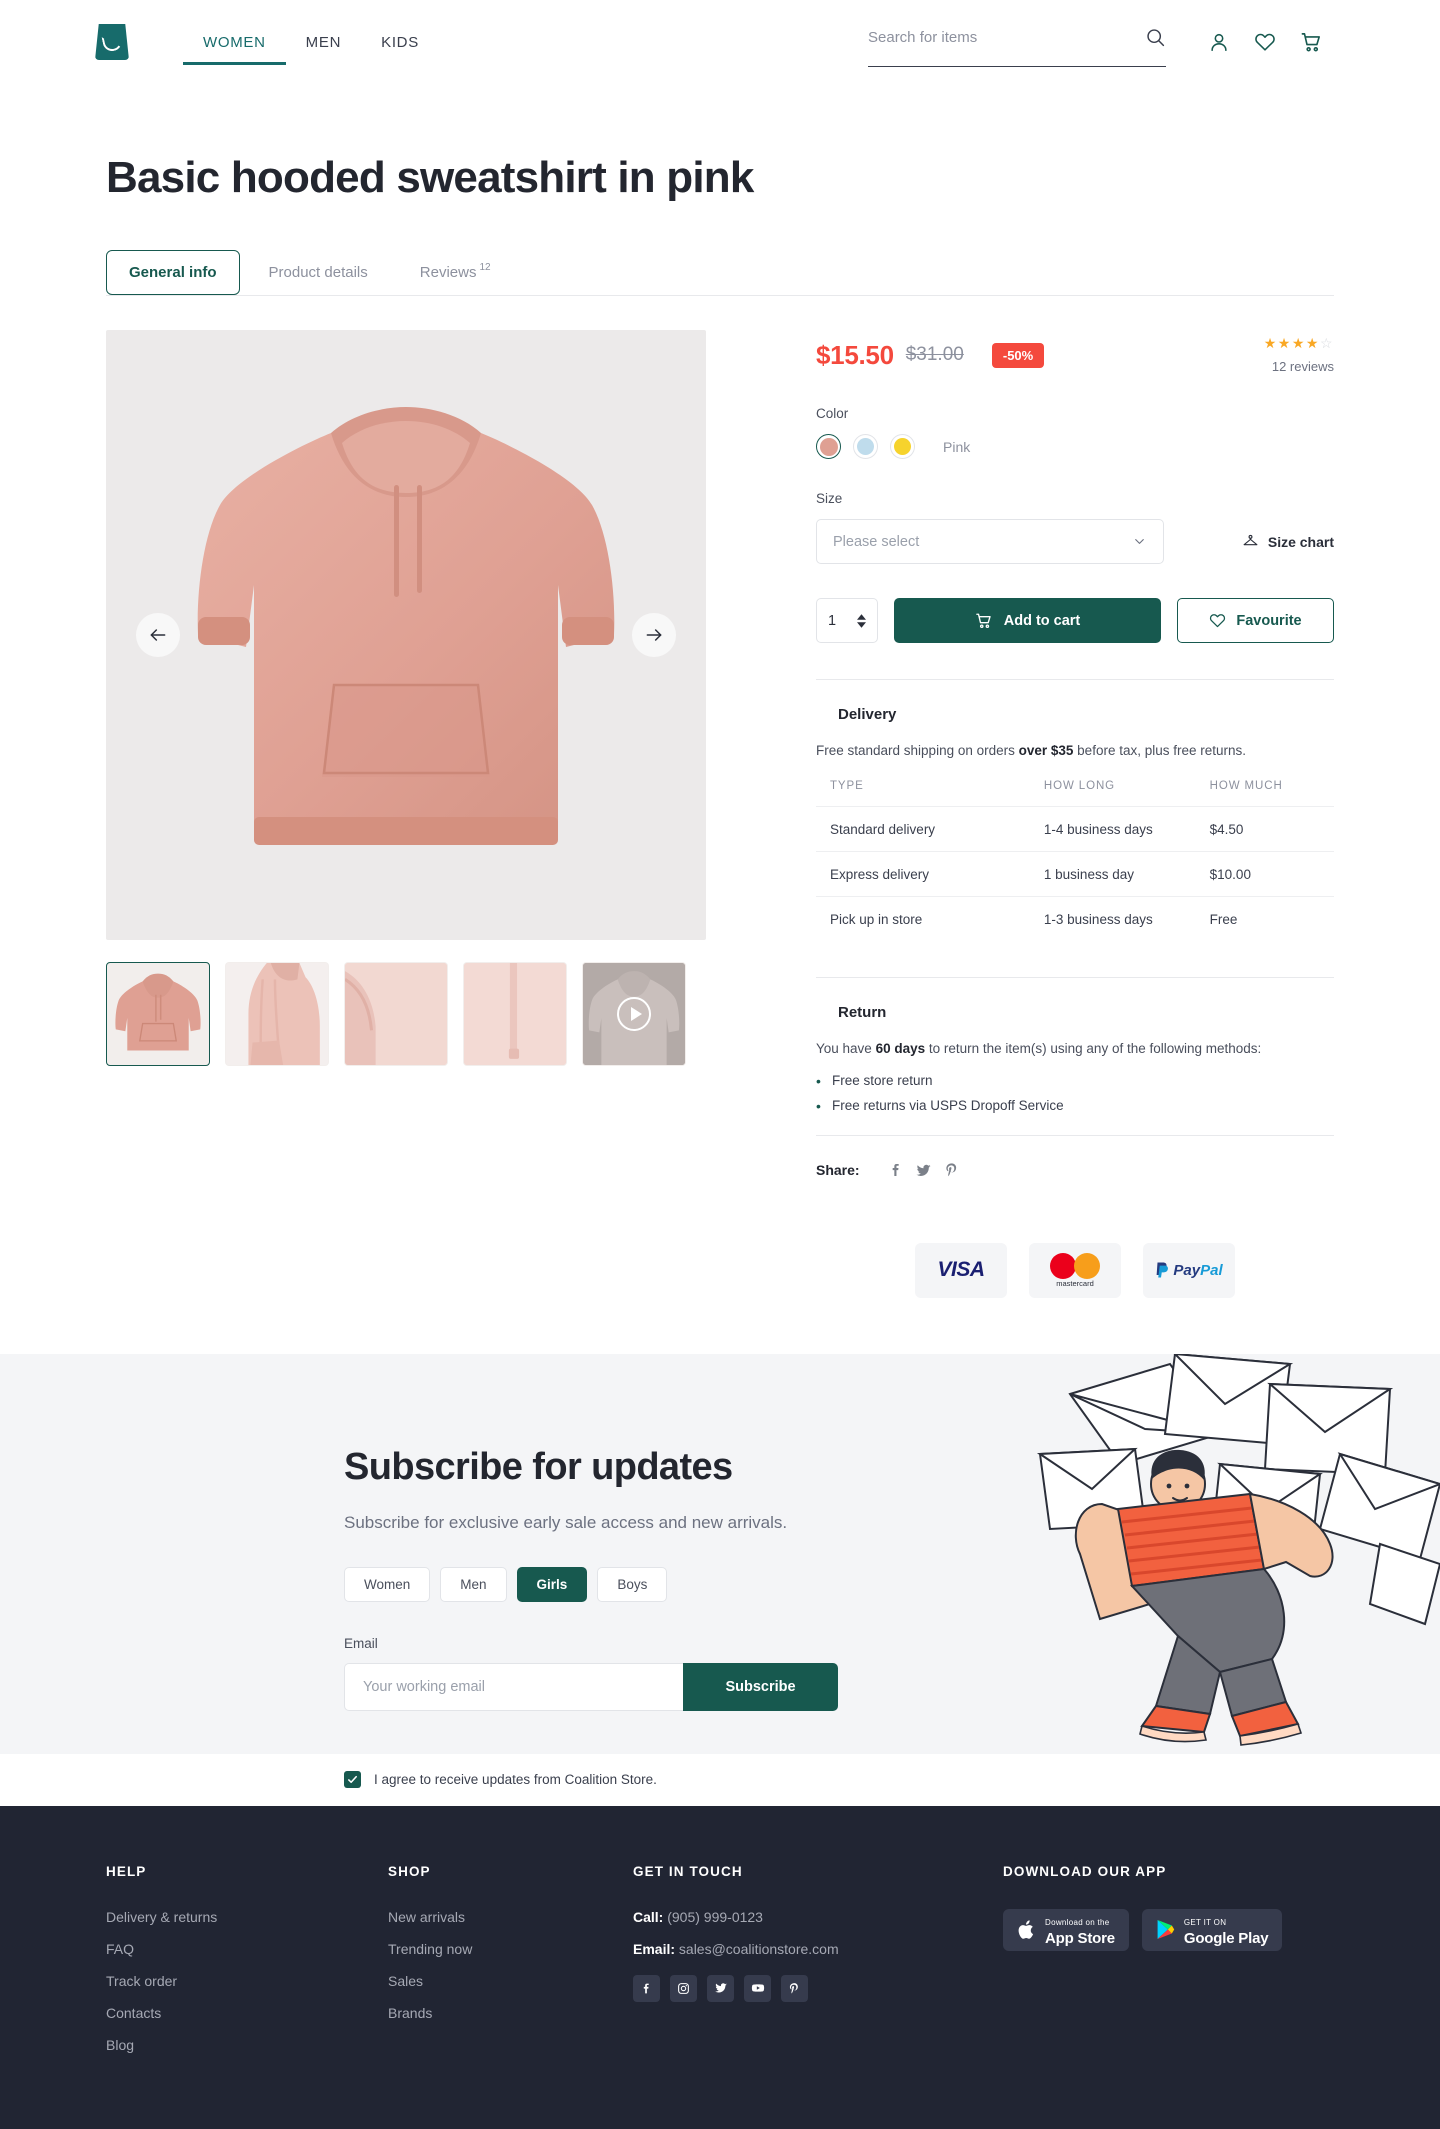 The image size is (1440, 2129). What do you see at coordinates (846, 1048) in the screenshot?
I see `return-note-prefix: You have` at bounding box center [846, 1048].